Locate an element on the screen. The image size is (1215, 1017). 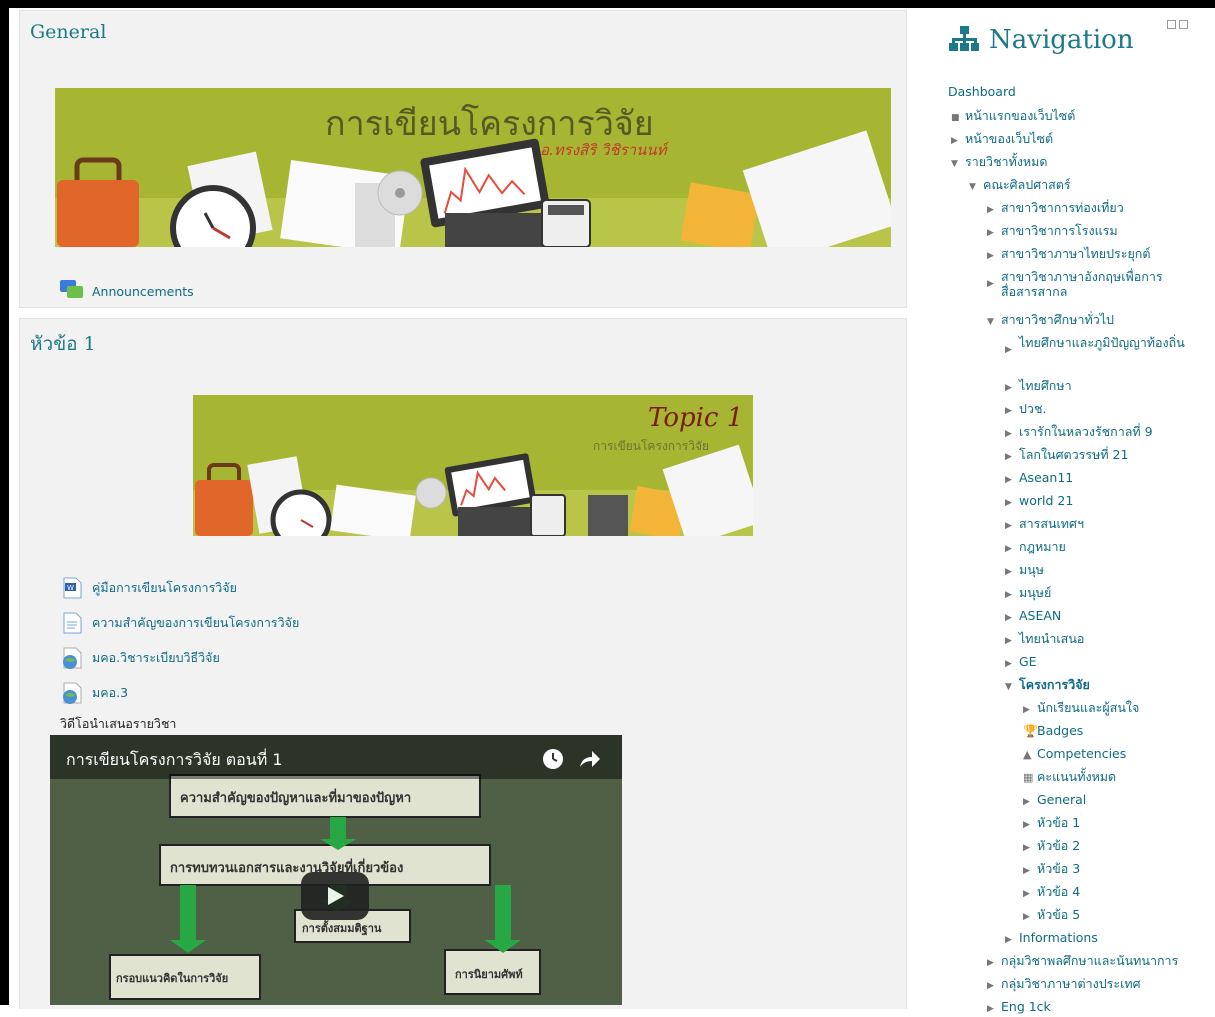
nav-site-home: ■ หน้าแรกของเว็บไซต์ is located at coordinates (1013, 117).